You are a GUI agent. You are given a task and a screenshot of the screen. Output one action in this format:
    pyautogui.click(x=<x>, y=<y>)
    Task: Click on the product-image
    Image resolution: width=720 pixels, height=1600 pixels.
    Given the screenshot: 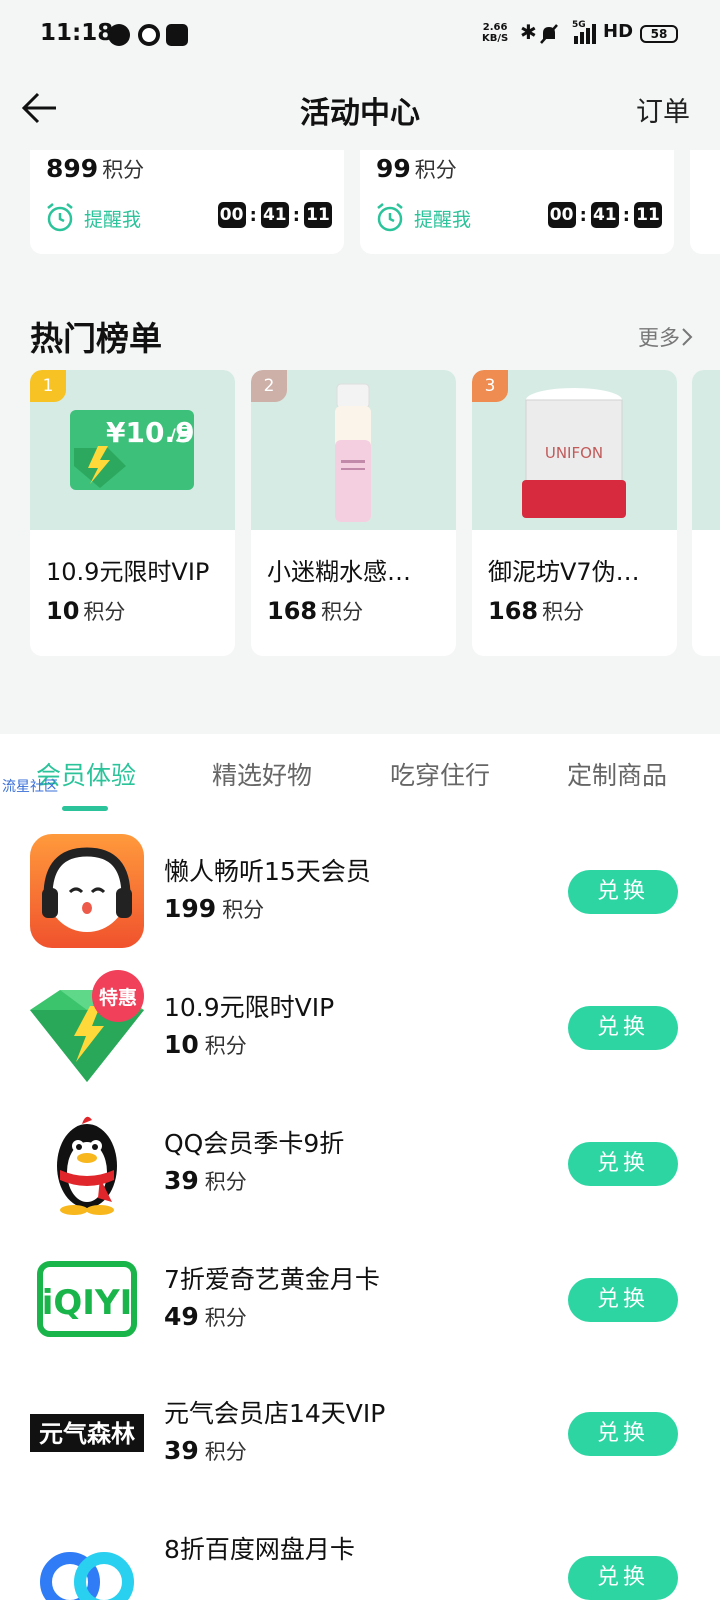 What is the action you would take?
    pyautogui.click(x=706, y=450)
    